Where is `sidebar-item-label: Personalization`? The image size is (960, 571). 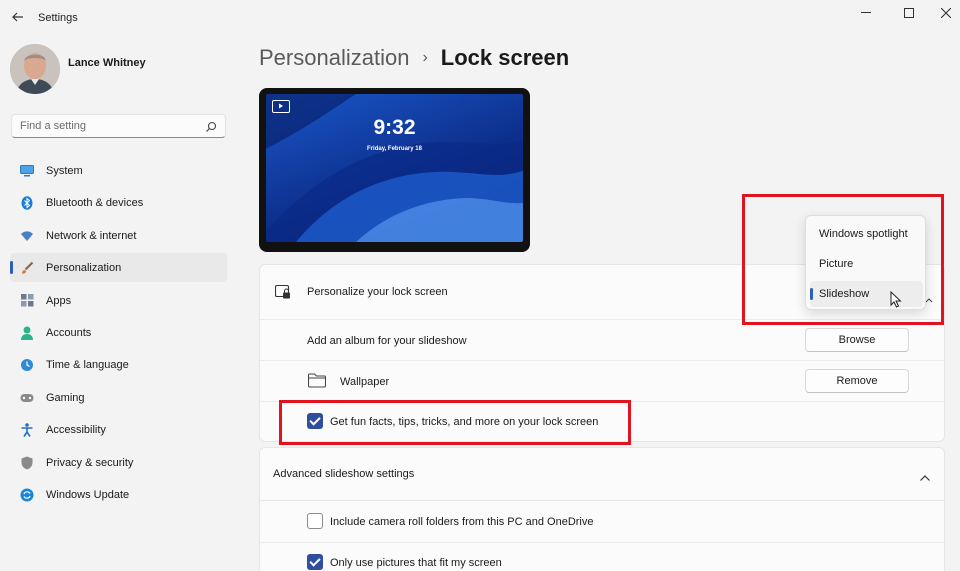 sidebar-item-label: Personalization is located at coordinates (84, 268).